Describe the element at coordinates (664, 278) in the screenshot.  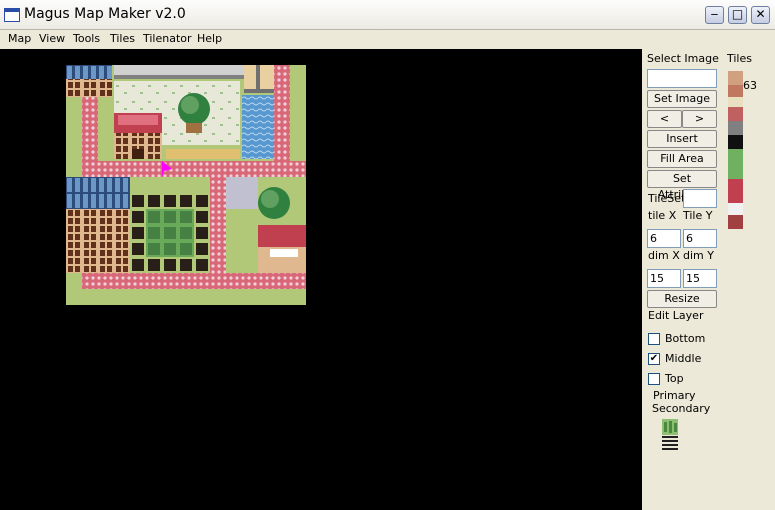
I see `dim-x-field: 15` at that location.